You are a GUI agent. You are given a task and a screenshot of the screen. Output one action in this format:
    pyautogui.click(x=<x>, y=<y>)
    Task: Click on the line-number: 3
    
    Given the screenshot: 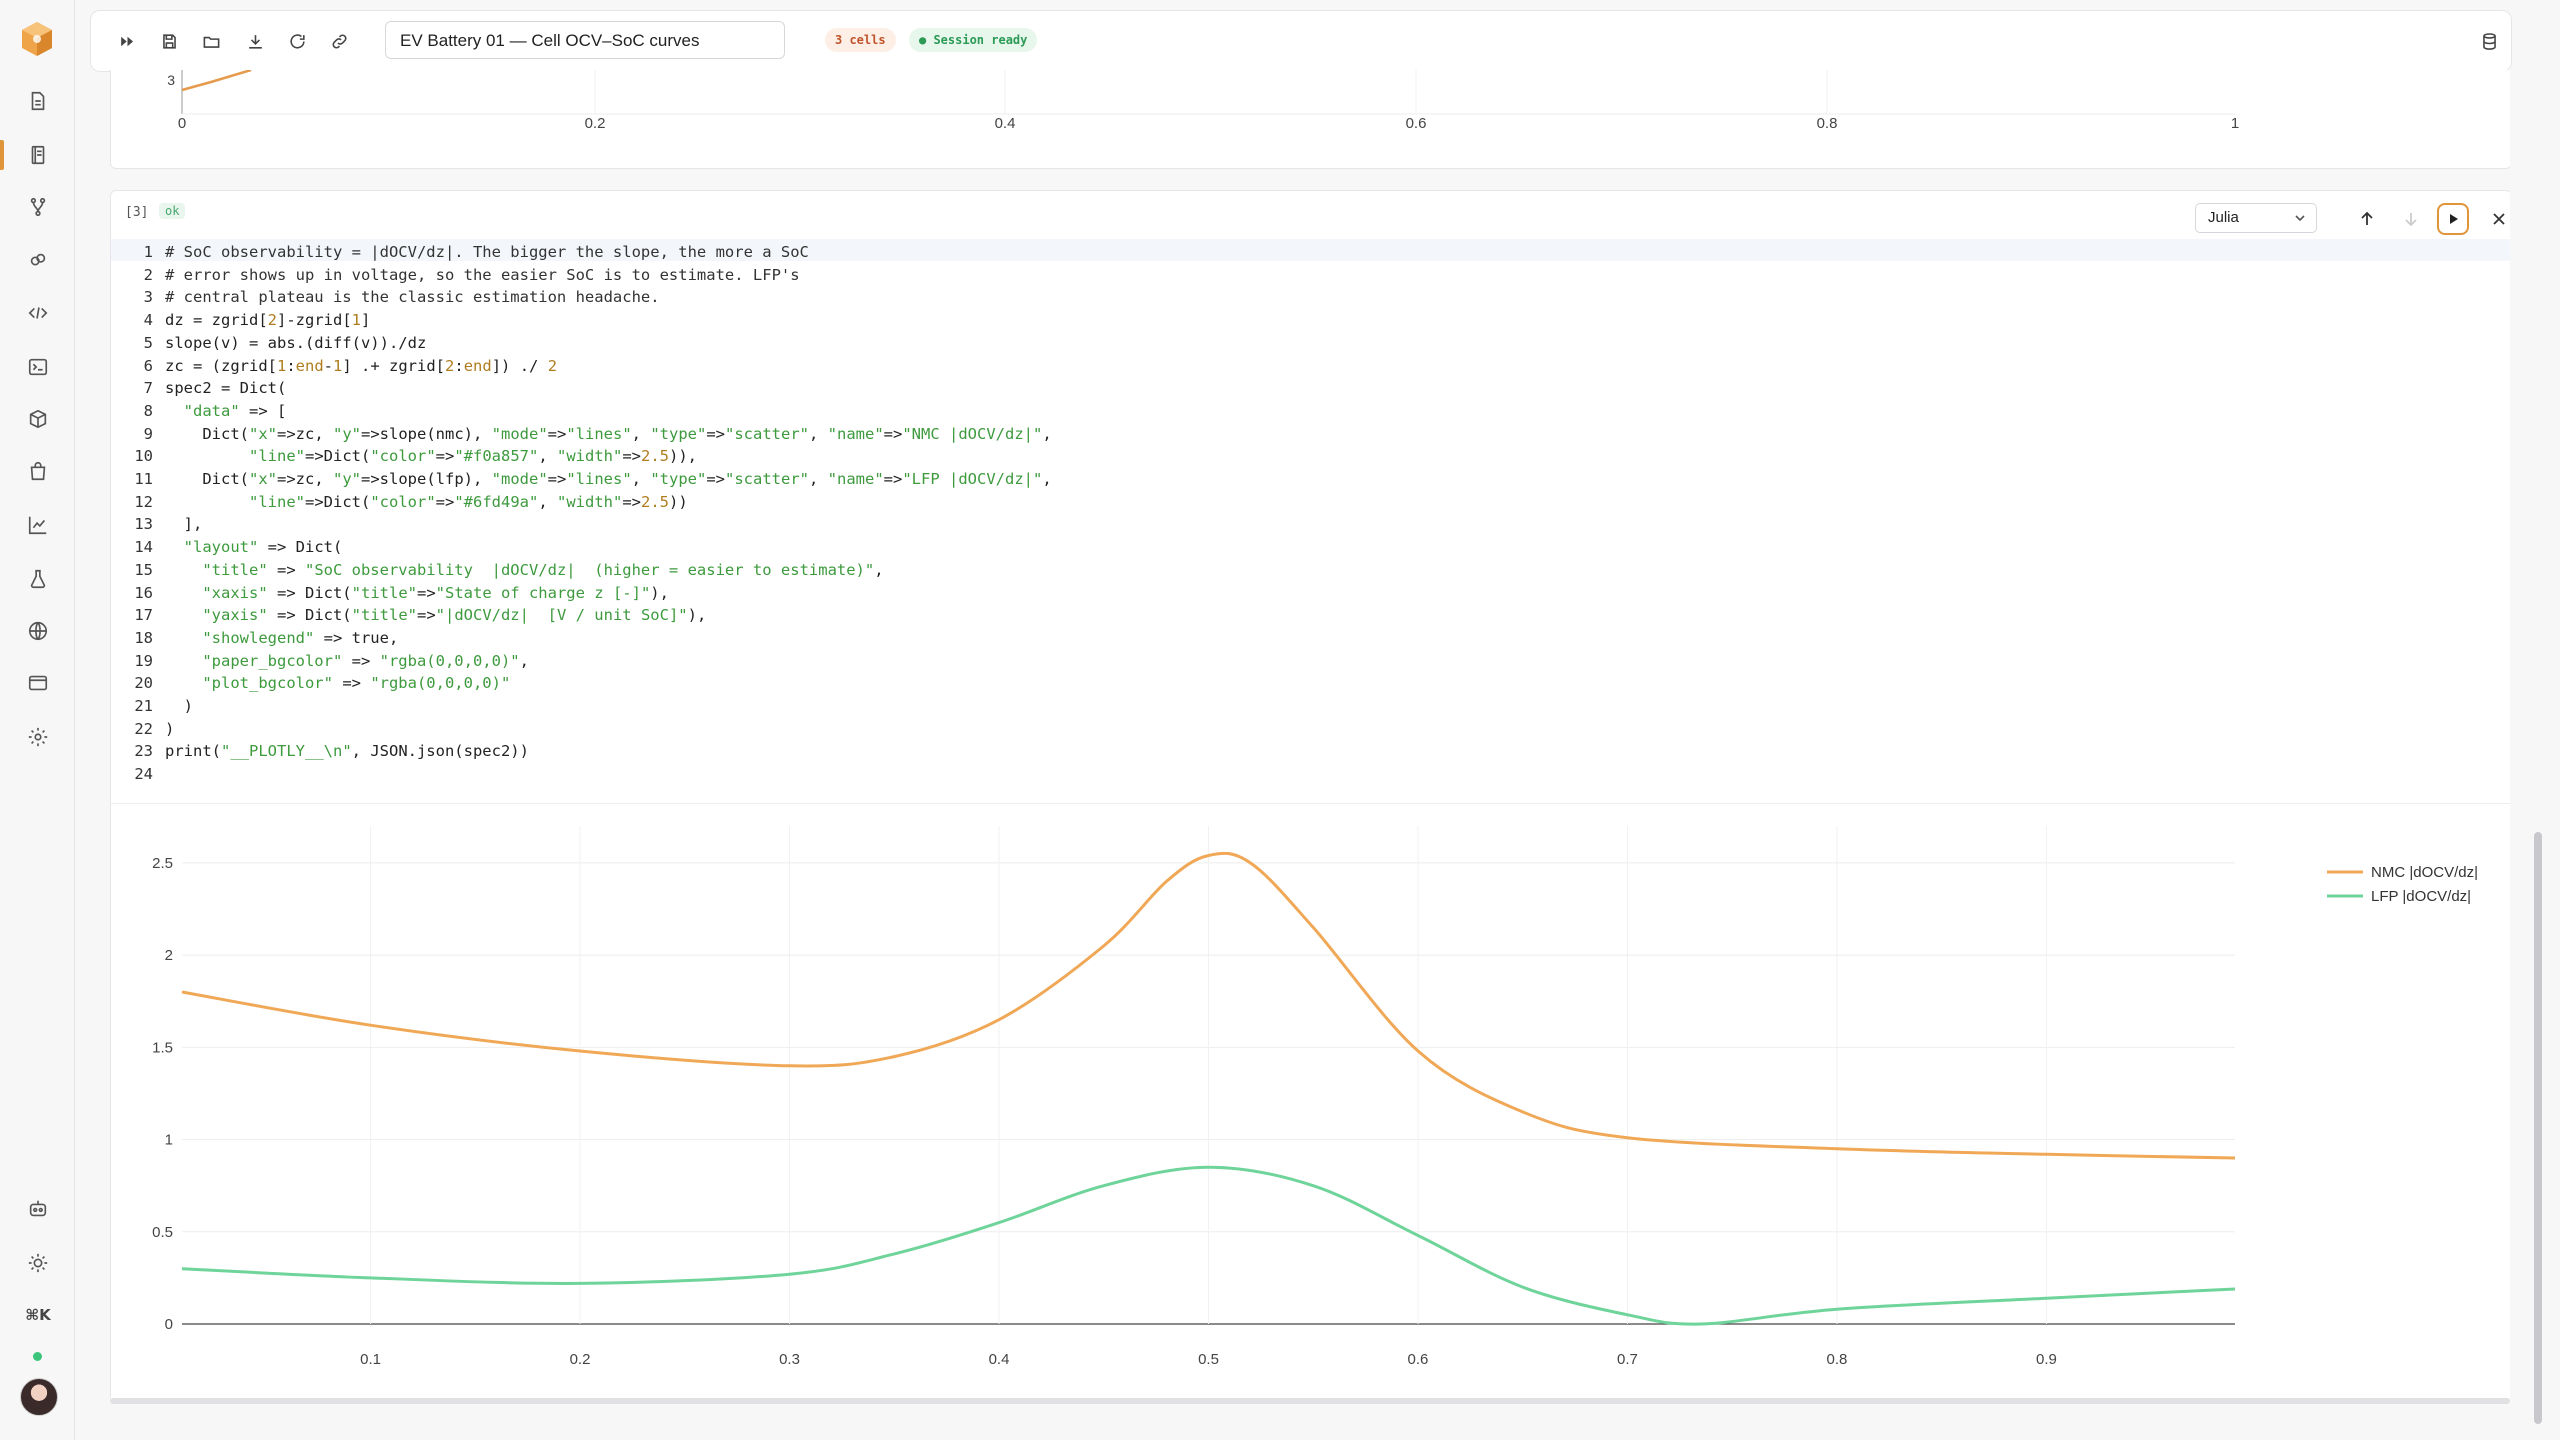 What is the action you would take?
    pyautogui.click(x=148, y=297)
    